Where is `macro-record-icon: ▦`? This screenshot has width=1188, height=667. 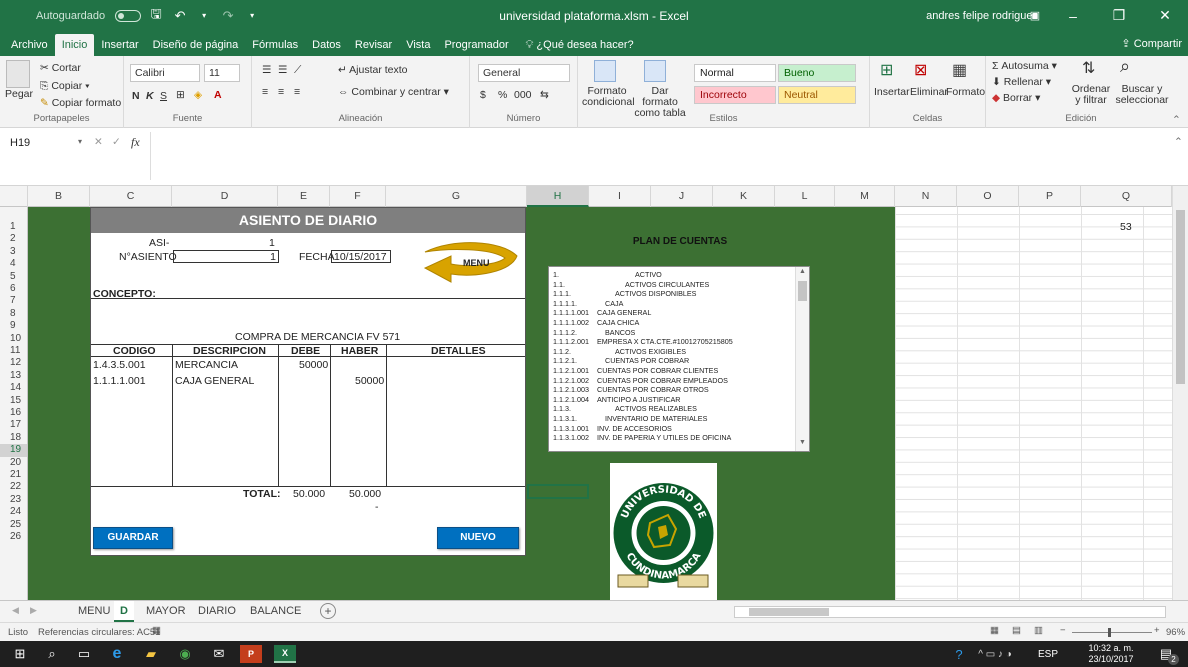
macro-record-icon: ▦ is located at coordinates (156, 630).